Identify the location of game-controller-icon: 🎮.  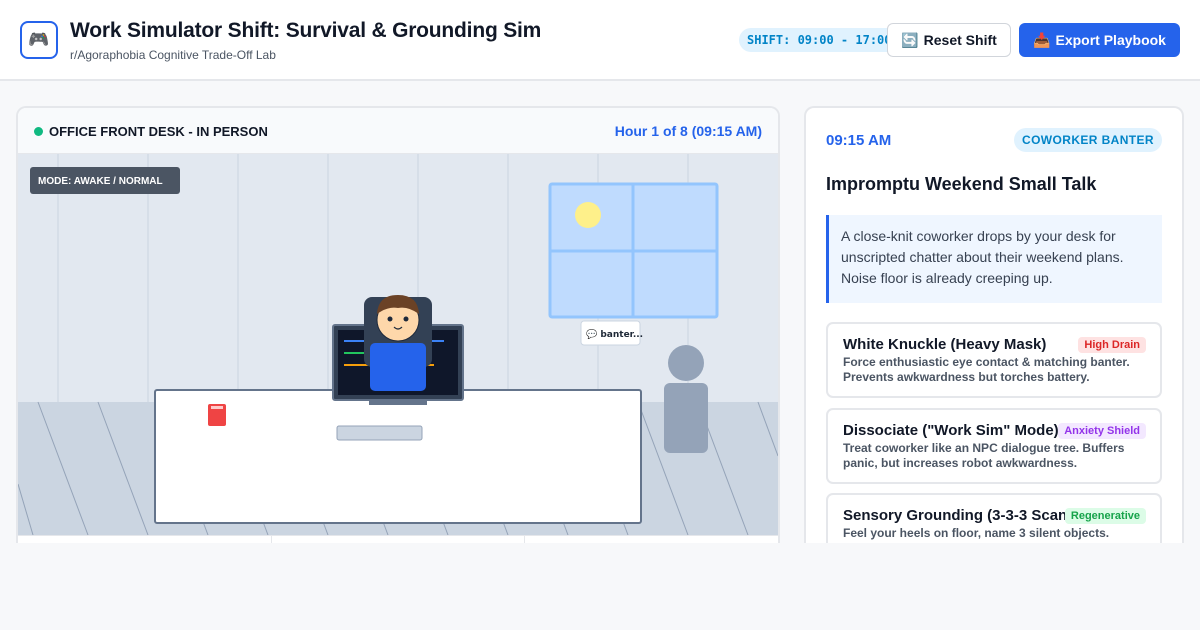
(39, 40).